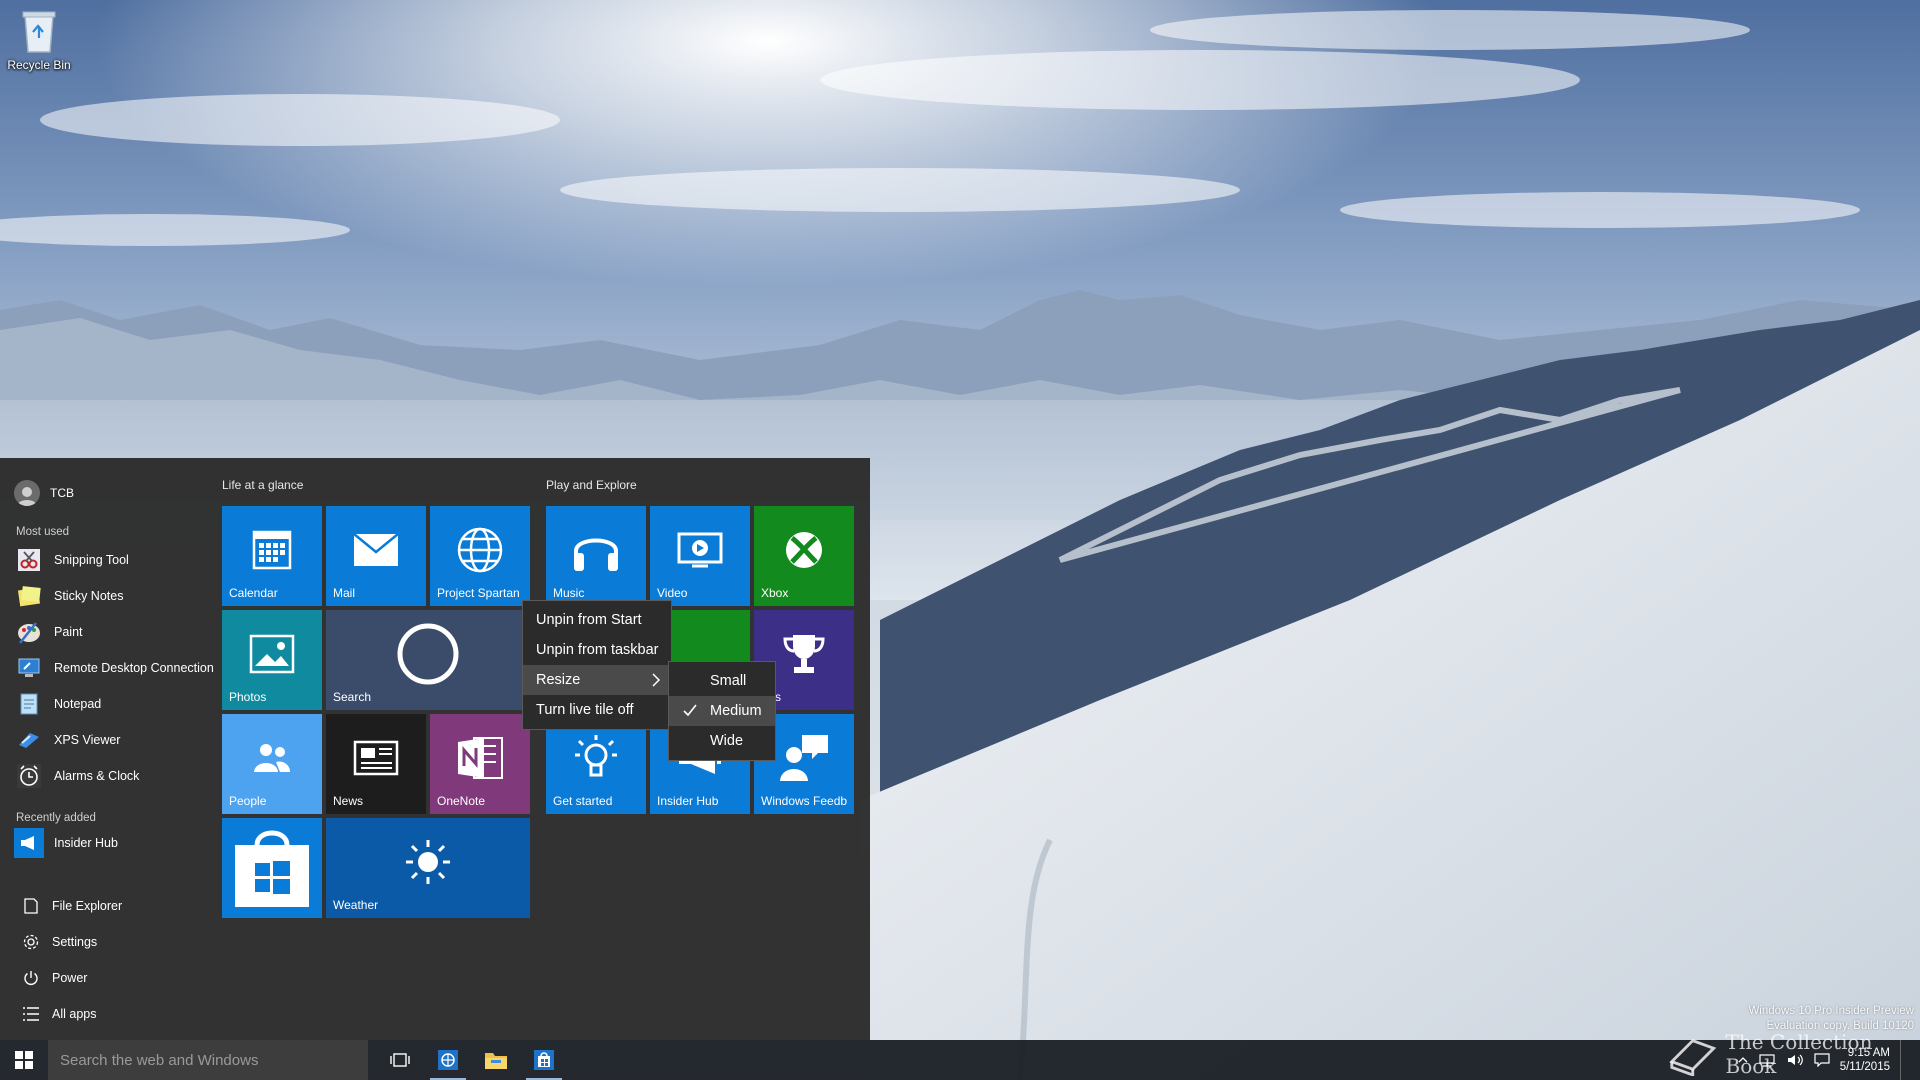 This screenshot has width=1920, height=1080. I want to click on tile-calendar: Calendar, so click(272, 556).